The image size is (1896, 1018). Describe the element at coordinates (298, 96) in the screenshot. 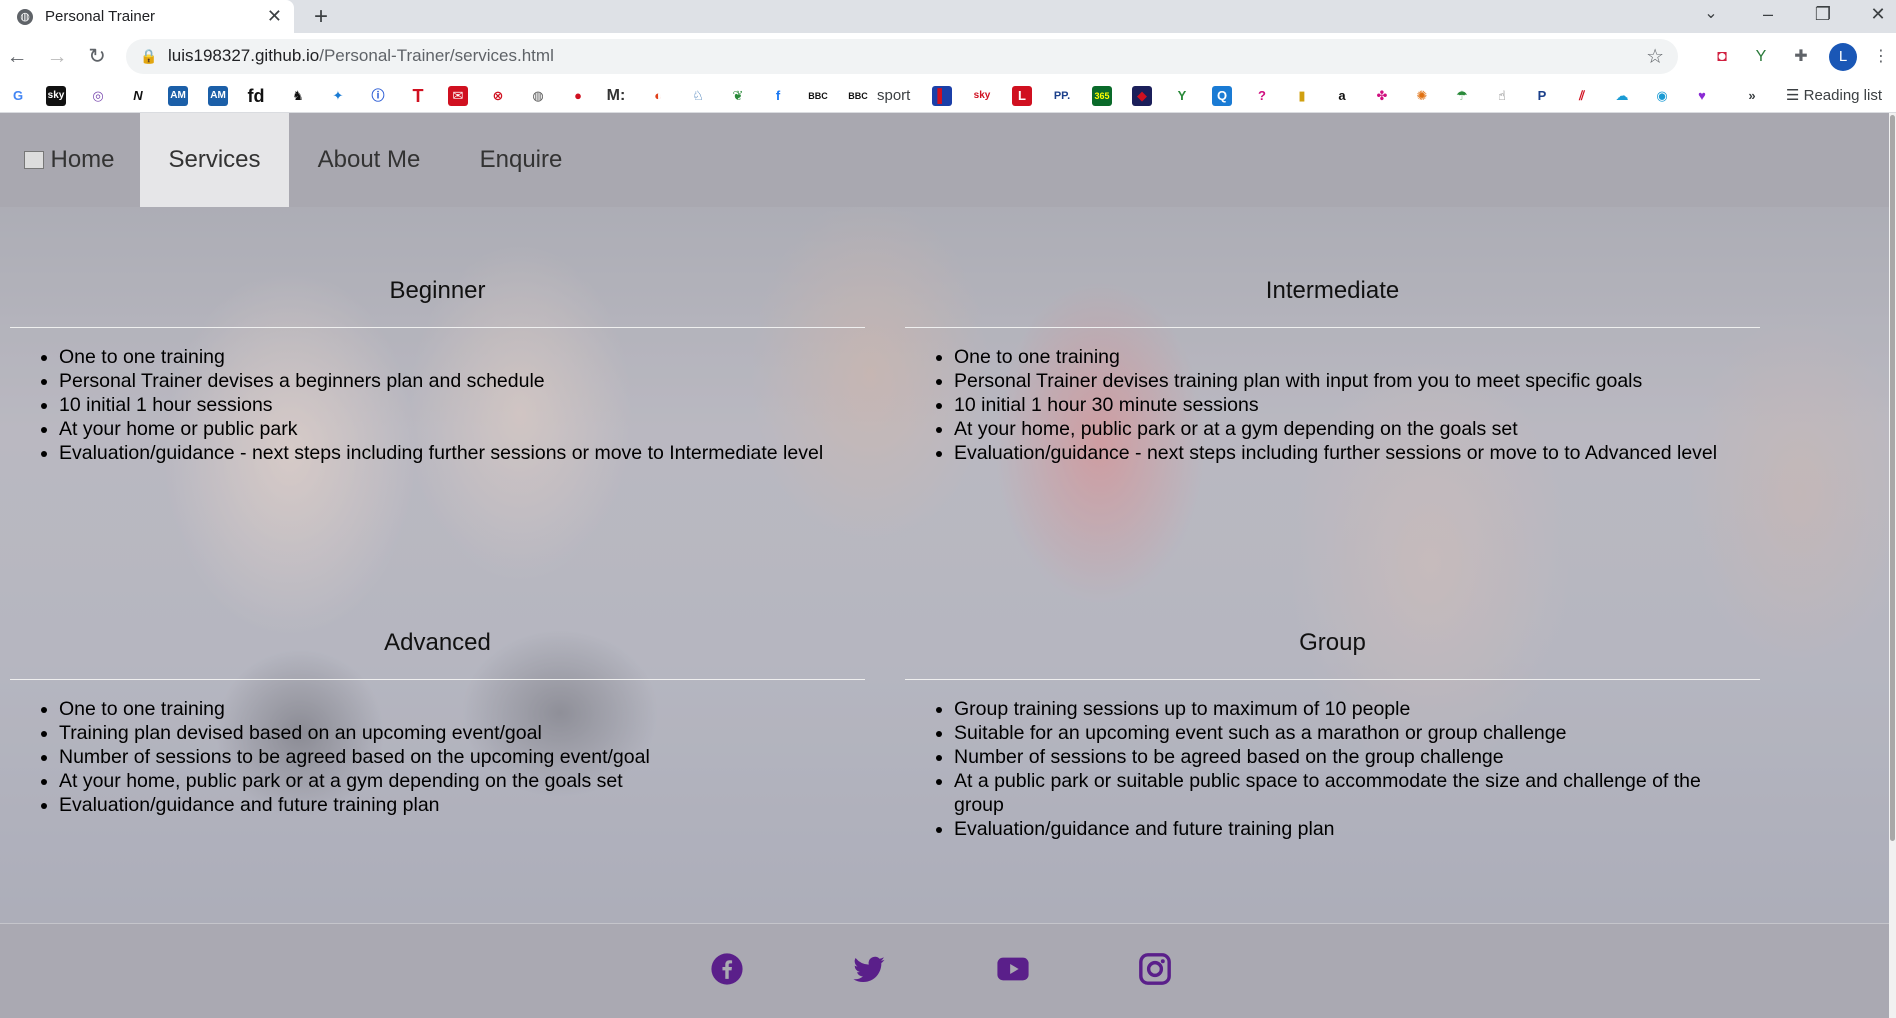

I see `horse-bookmark-icon: ♞` at that location.